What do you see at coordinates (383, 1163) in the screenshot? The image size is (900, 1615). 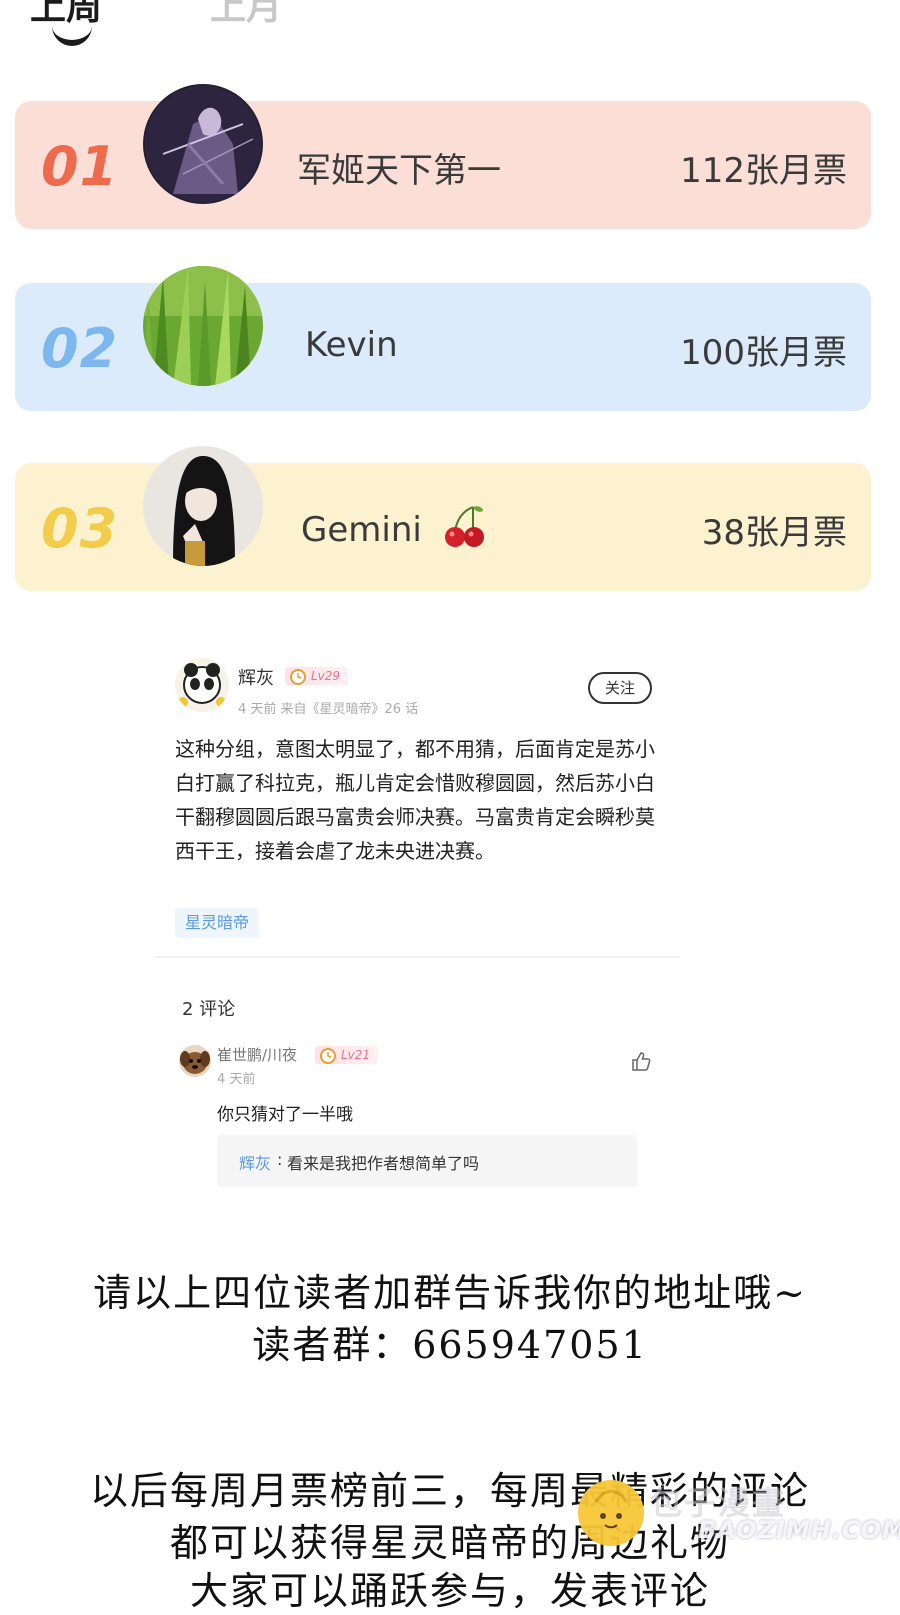 I see `quote-text: 看来是我把作者想简单了吗` at bounding box center [383, 1163].